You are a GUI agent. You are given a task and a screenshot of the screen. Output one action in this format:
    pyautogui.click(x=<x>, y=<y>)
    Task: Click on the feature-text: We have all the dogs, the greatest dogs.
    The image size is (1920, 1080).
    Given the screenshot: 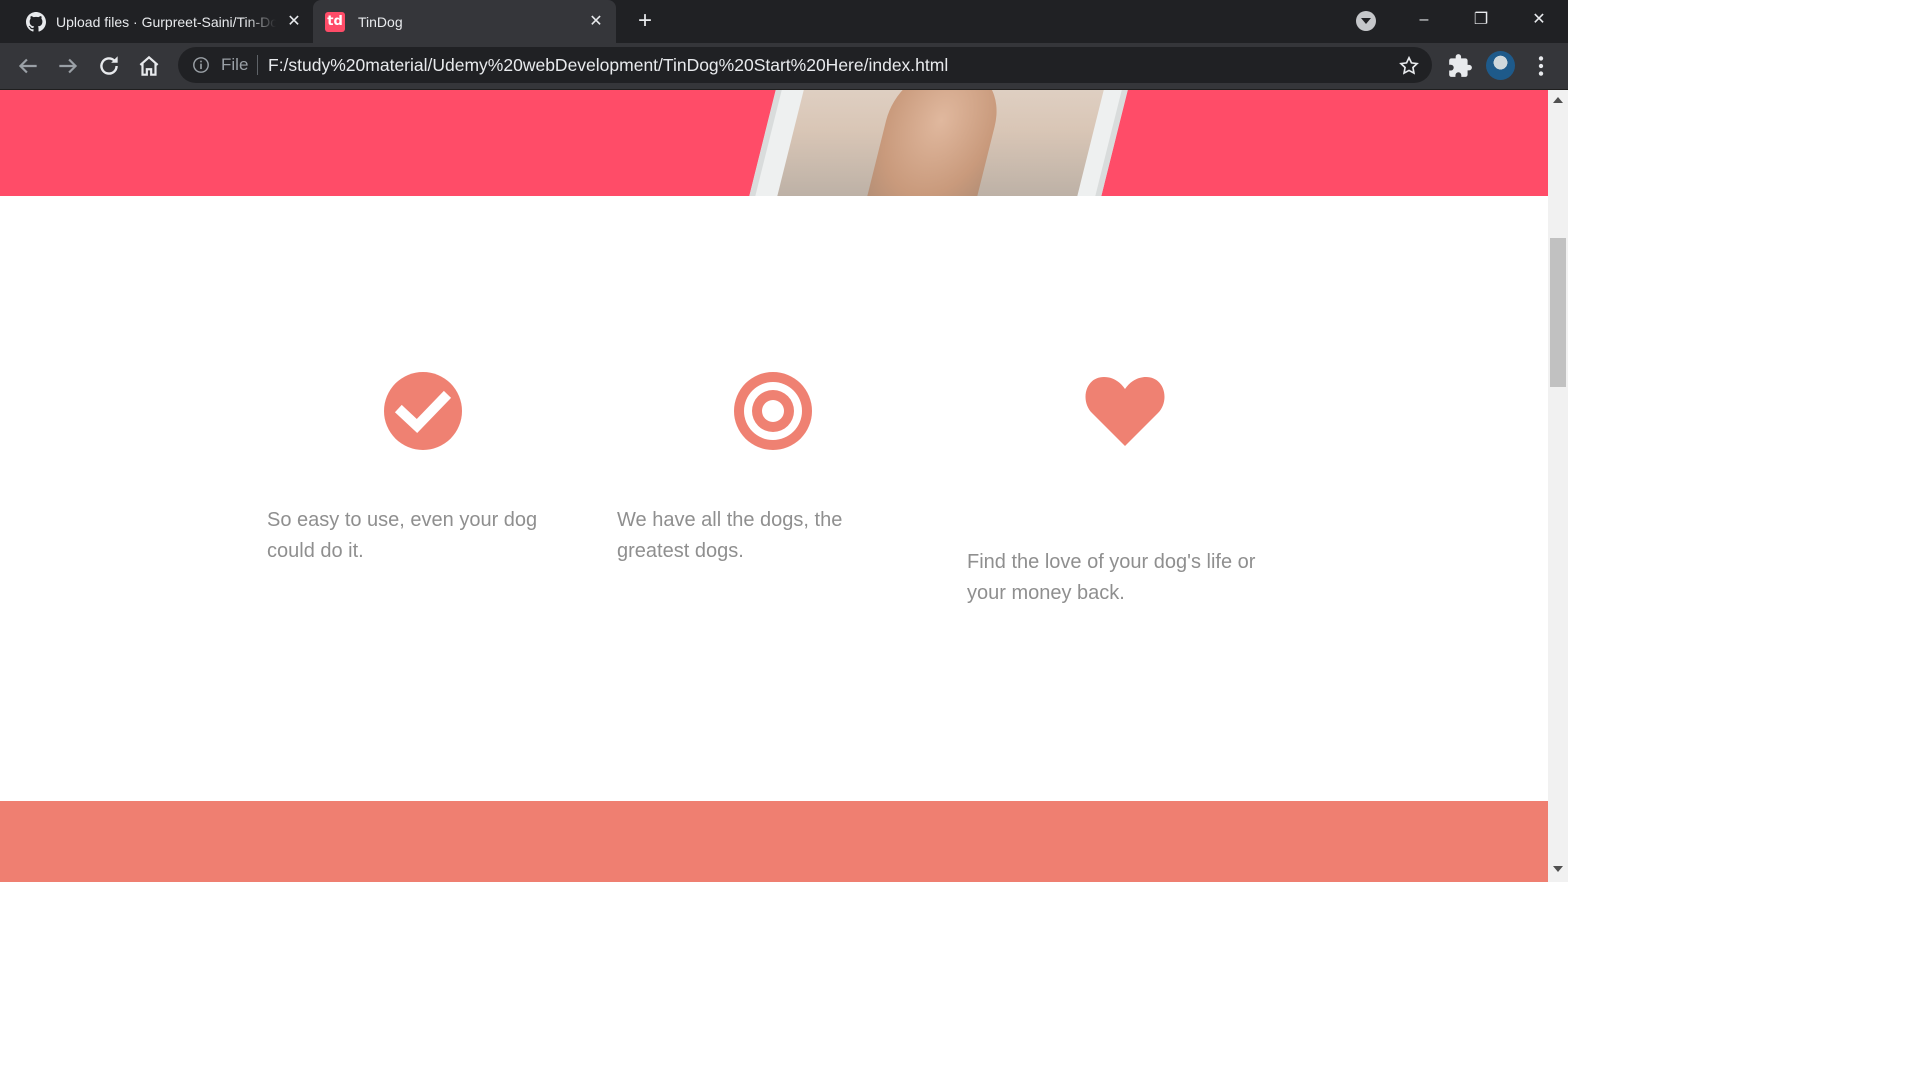 What is the action you would take?
    pyautogui.click(x=730, y=535)
    